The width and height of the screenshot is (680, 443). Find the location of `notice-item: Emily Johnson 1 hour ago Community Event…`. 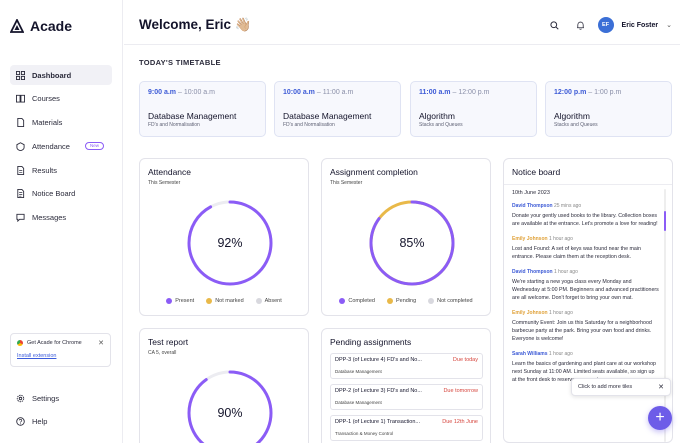

notice-item: Emily Johnson 1 hour ago Community Event… is located at coordinates (586, 326).